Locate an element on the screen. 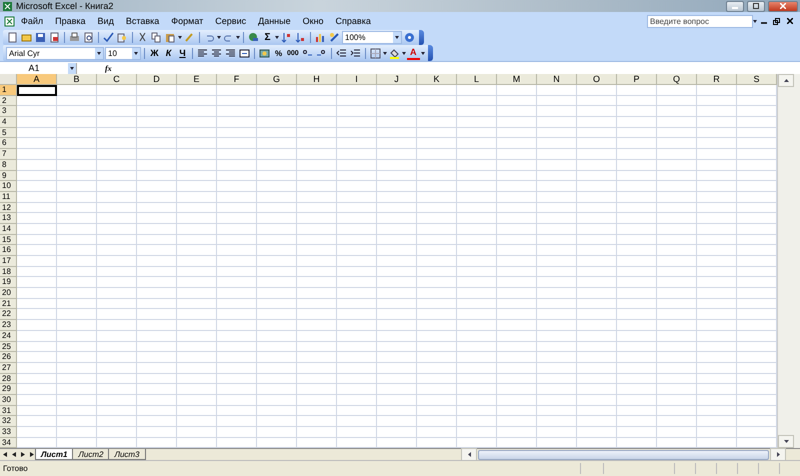  column-header: J is located at coordinates (397, 79).